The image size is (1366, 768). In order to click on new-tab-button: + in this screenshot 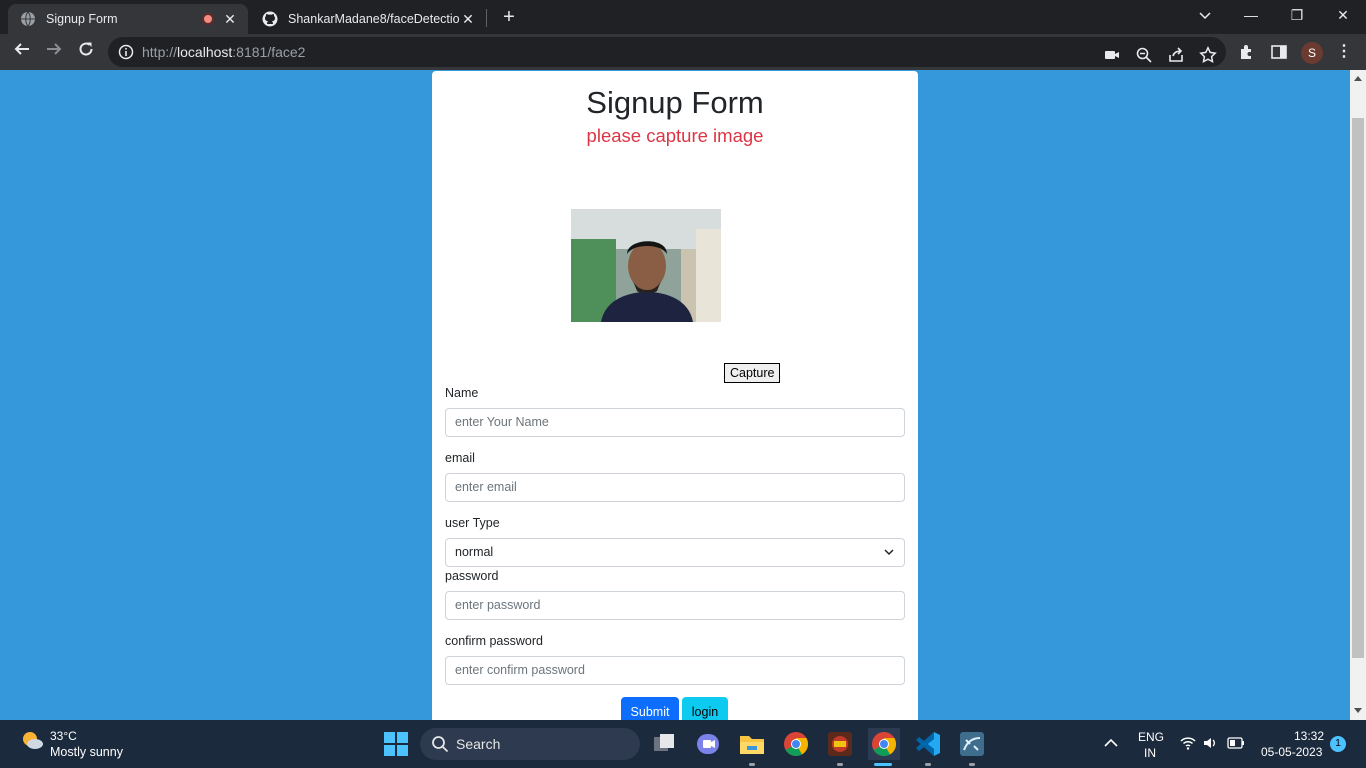, I will do `click(509, 18)`.